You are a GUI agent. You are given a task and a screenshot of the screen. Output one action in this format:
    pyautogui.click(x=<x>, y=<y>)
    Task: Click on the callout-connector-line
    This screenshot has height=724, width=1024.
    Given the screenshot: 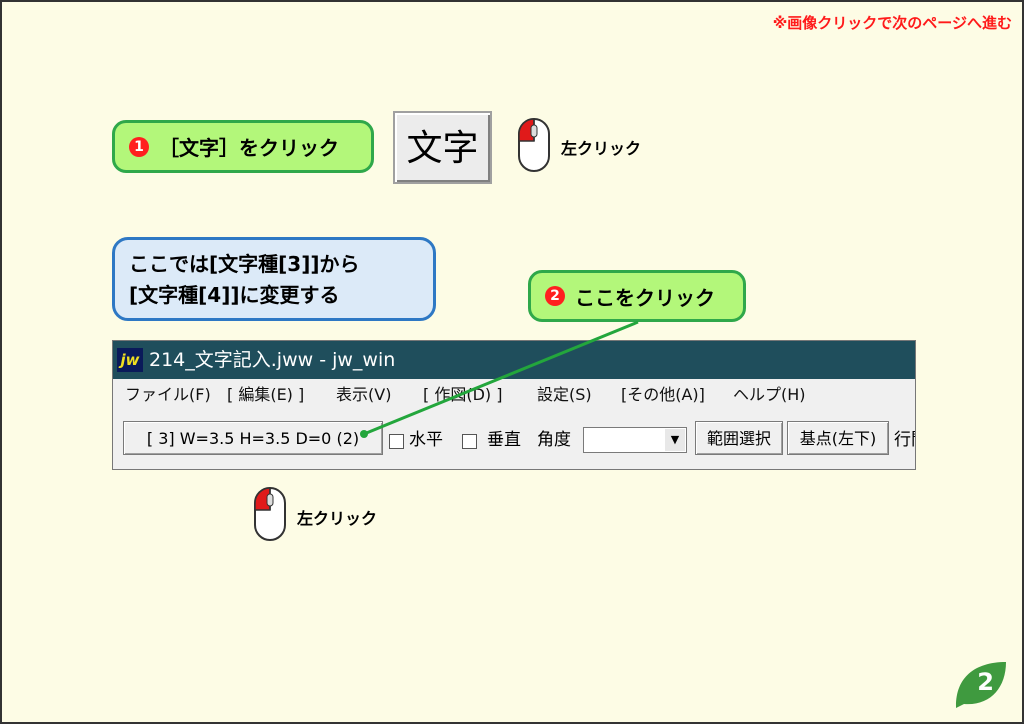 What is the action you would take?
    pyautogui.click(x=499, y=379)
    